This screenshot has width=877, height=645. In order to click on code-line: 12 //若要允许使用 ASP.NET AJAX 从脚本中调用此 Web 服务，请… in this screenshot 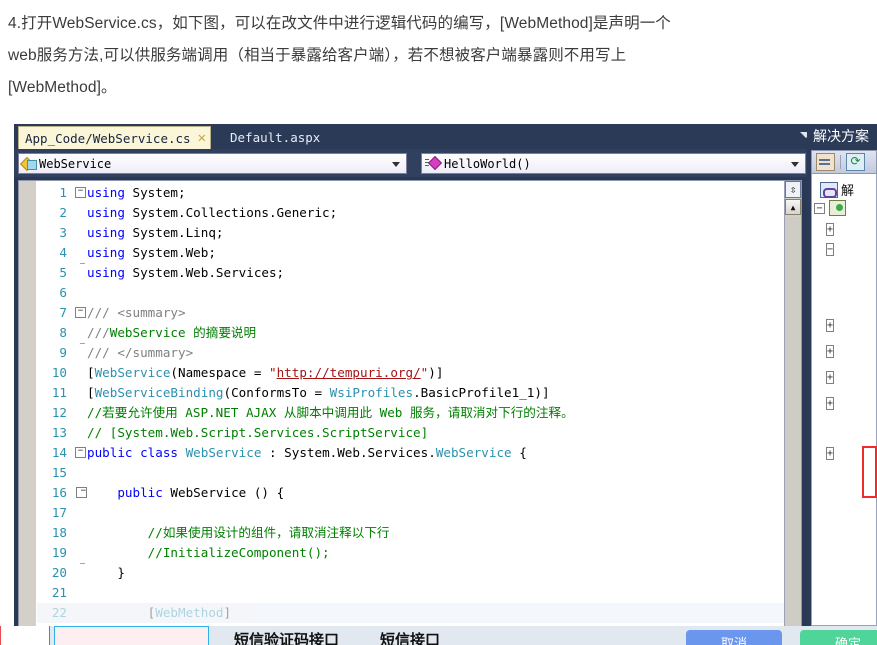, I will do `click(419, 413)`.